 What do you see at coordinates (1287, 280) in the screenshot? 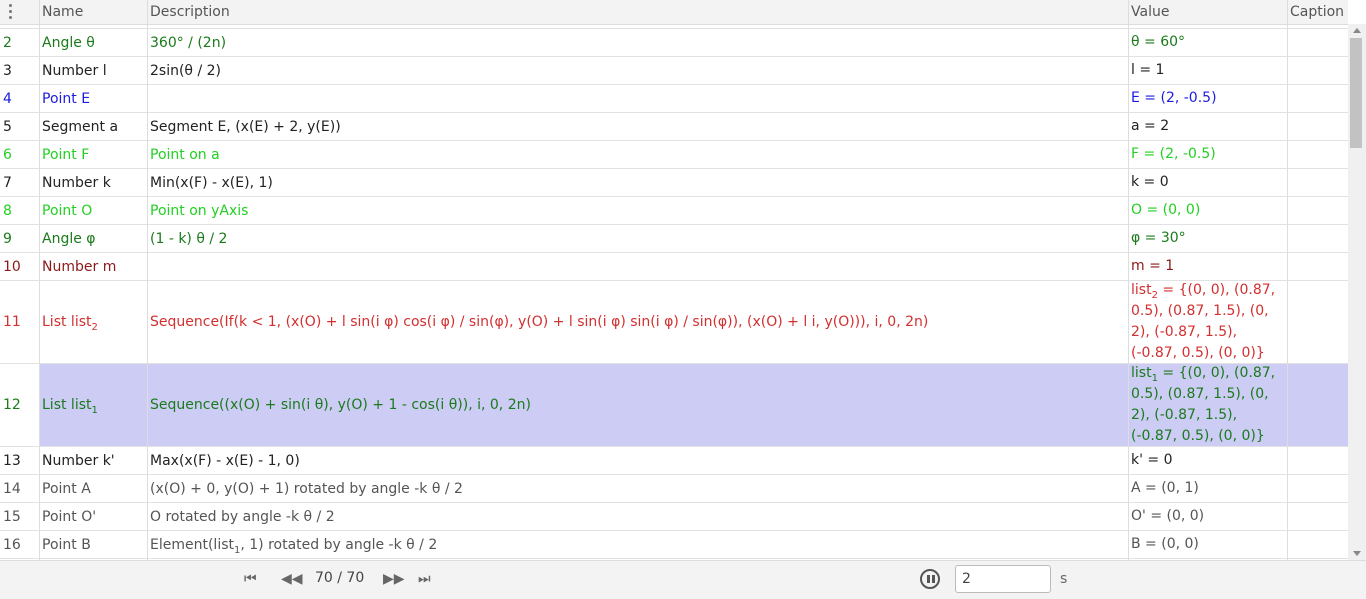
I see `column-divider` at bounding box center [1287, 280].